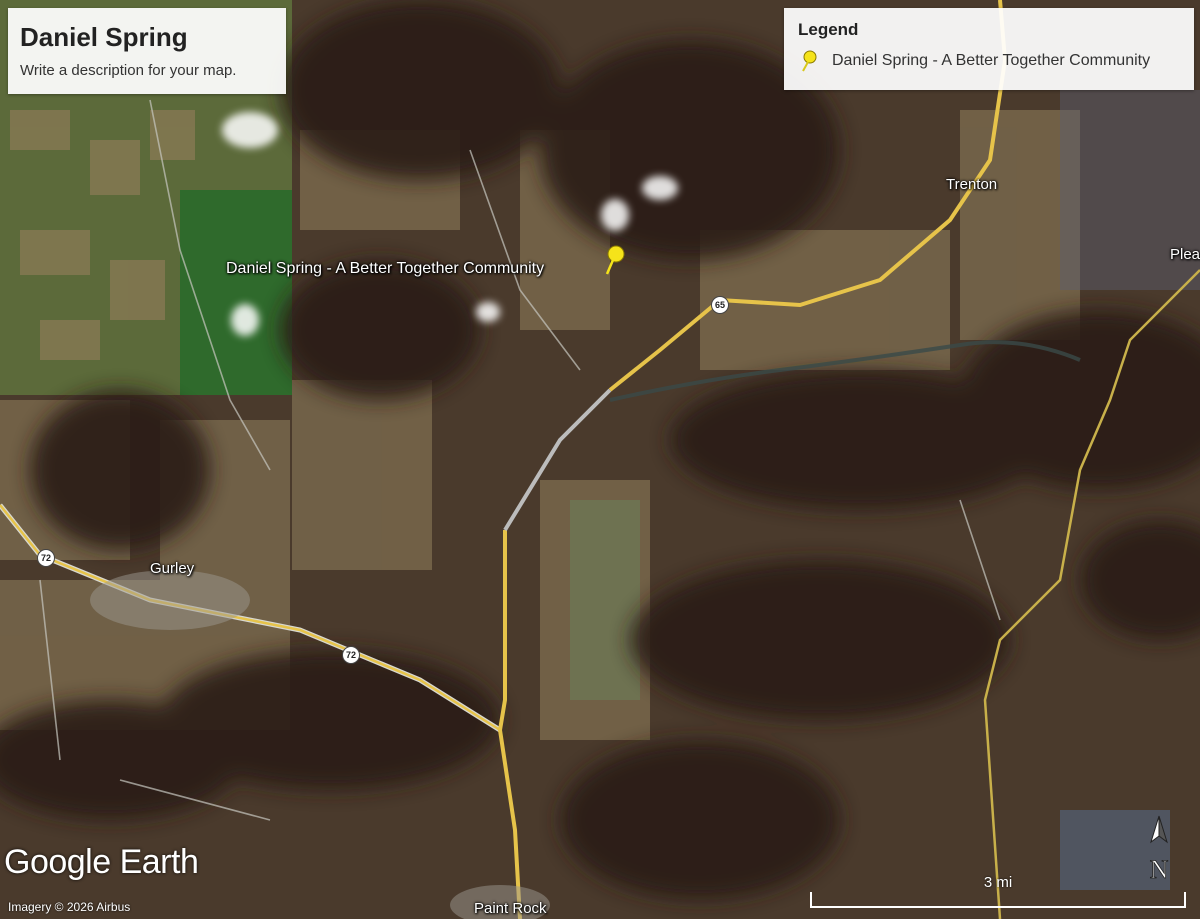  I want to click on scale-label: 3 mi, so click(998, 882).